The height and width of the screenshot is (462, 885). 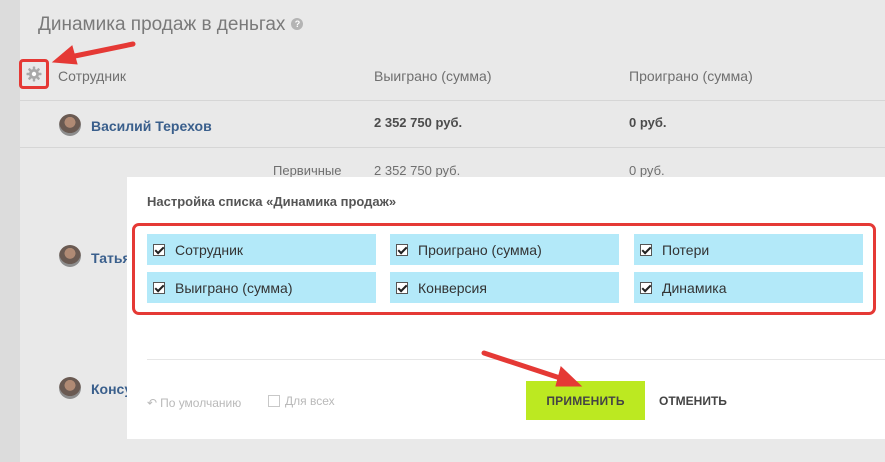 I want to click on employee-name-link: Татья, so click(x=111, y=258).